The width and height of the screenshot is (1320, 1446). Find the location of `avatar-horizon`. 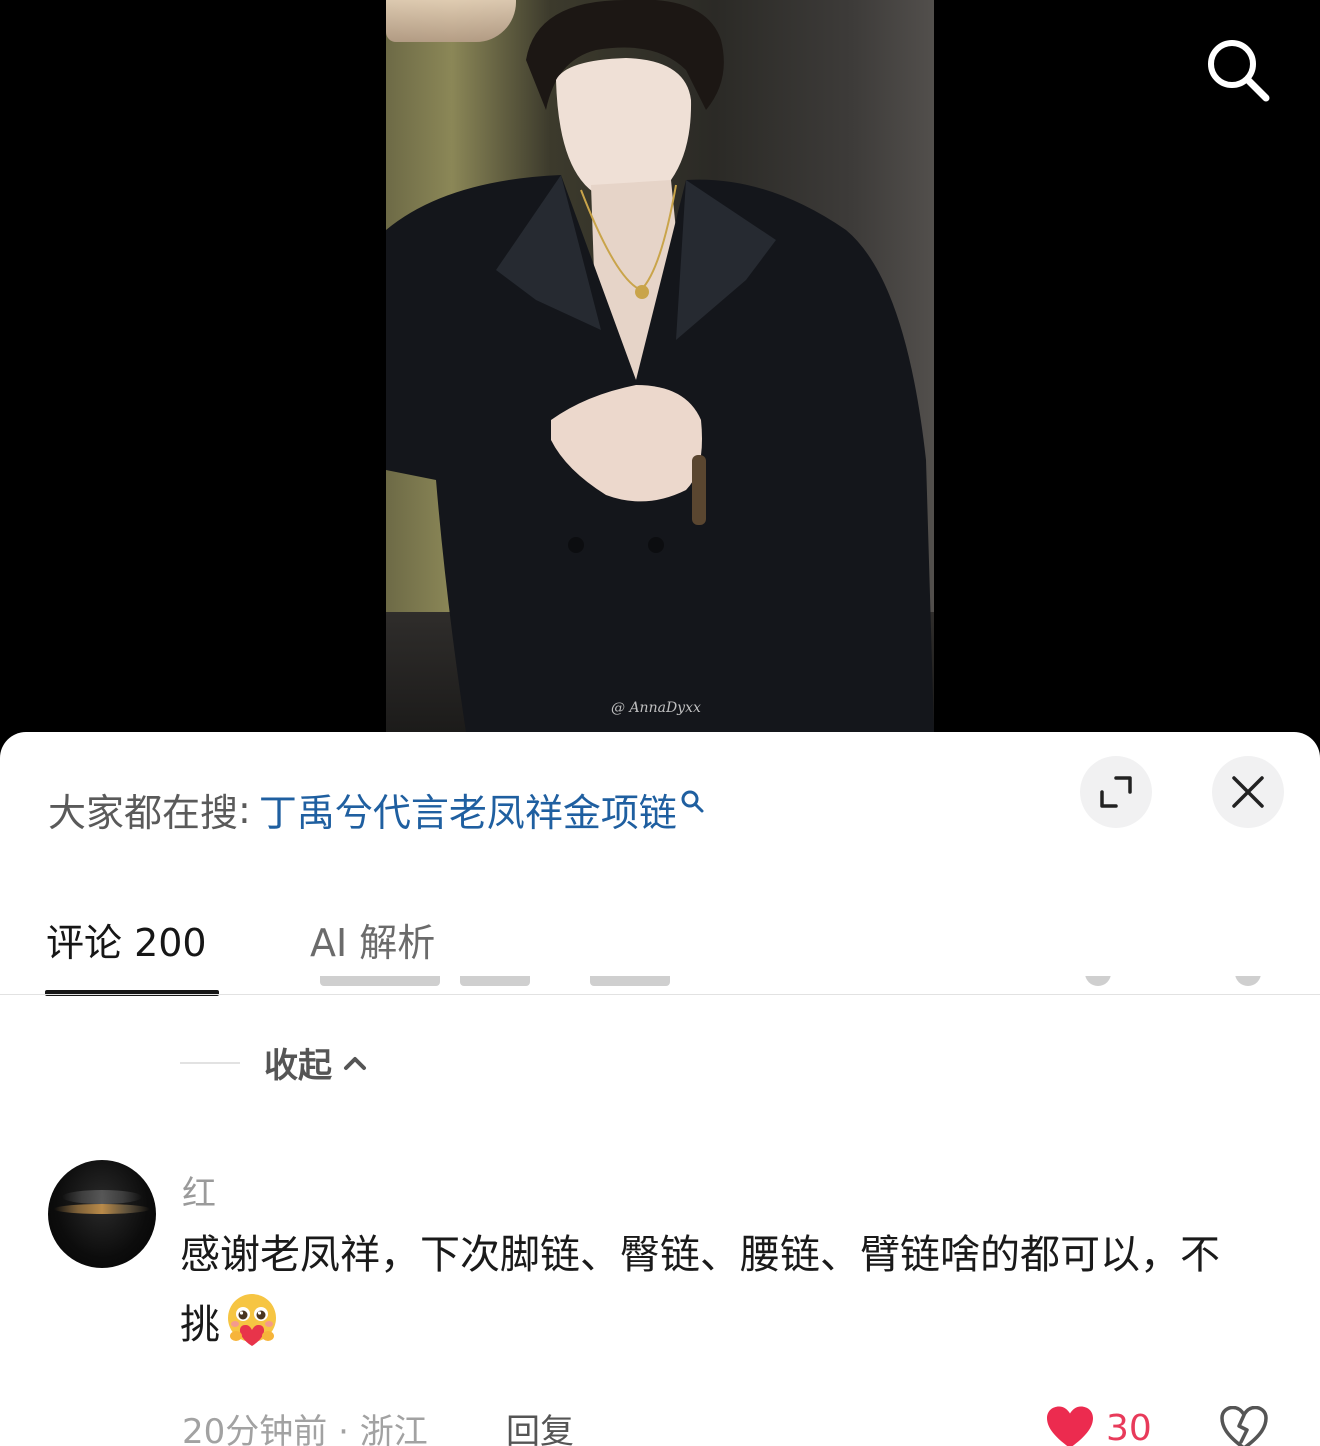

avatar-horizon is located at coordinates (102, 1209).